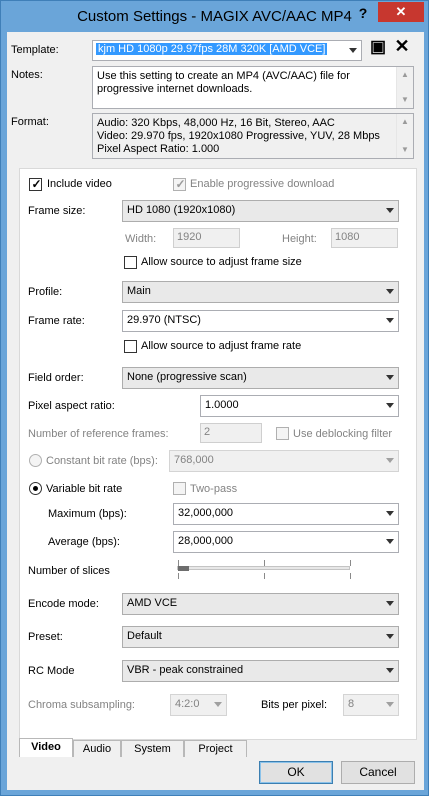 Image resolution: width=429 pixels, height=796 pixels. What do you see at coordinates (194, 460) in the screenshot?
I see `cbr-value: 768,000` at bounding box center [194, 460].